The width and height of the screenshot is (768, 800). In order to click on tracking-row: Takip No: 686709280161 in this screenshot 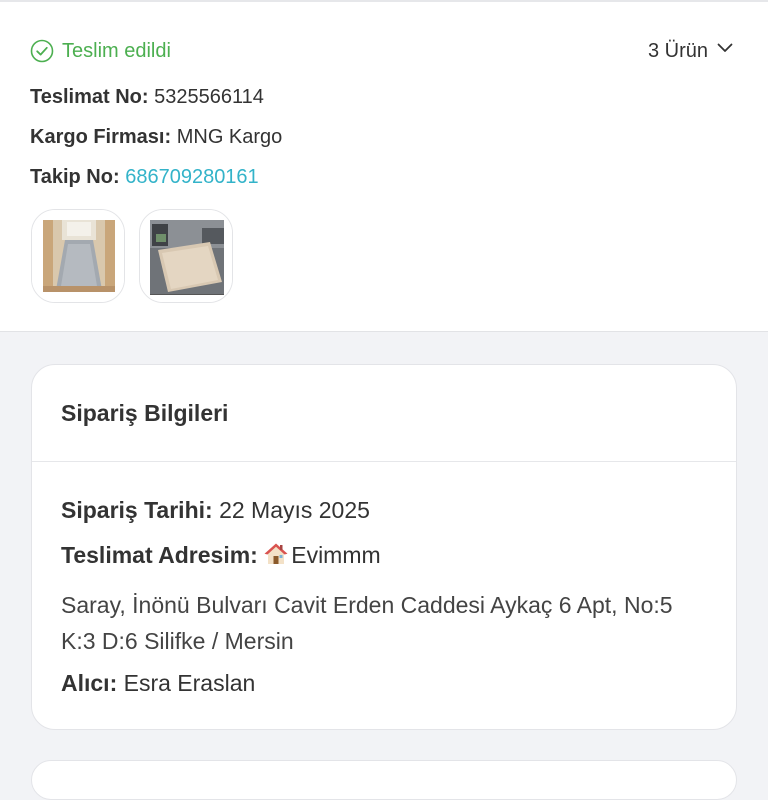, I will do `click(144, 177)`.